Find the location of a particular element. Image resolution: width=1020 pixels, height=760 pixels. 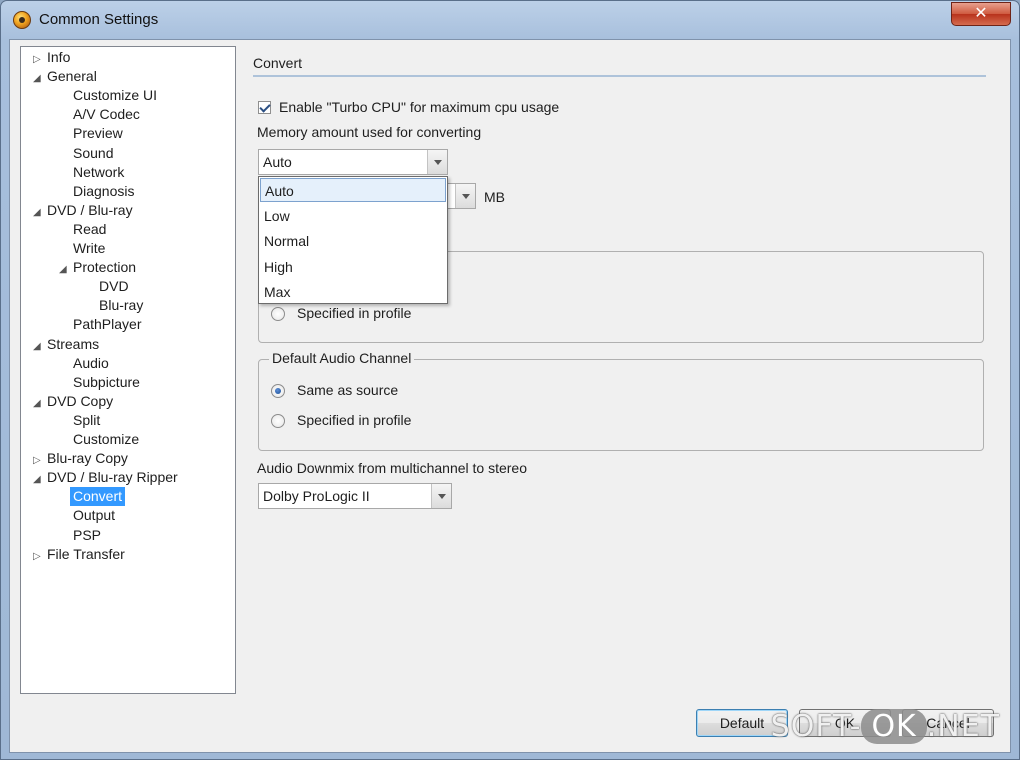

memory-dropdown-list: Auto Low Normal High Max is located at coordinates (353, 240).